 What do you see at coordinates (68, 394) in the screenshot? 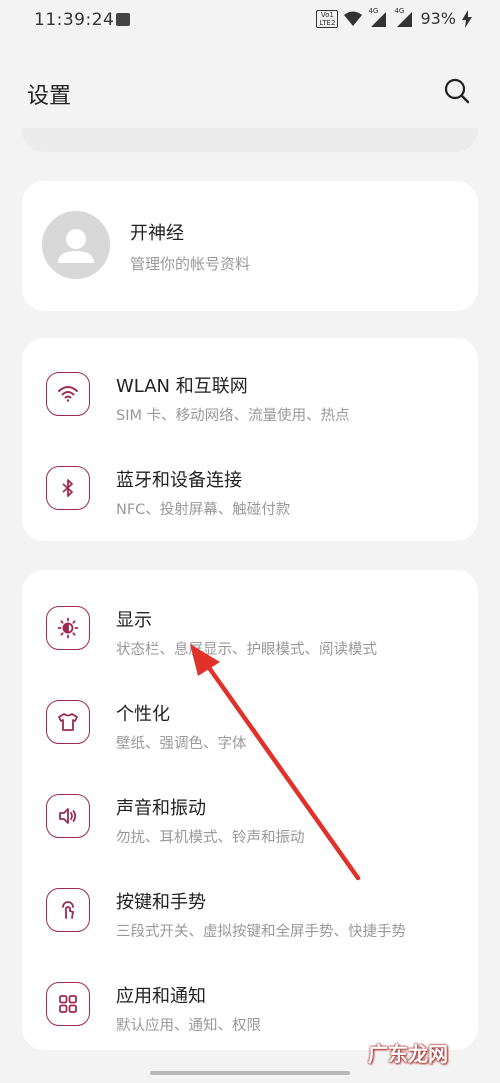
I see `wifi-icon` at bounding box center [68, 394].